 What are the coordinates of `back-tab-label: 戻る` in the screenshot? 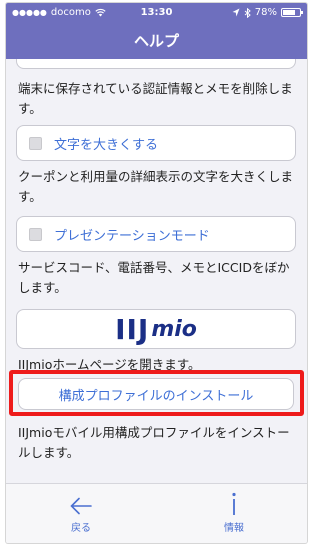 It's located at (81, 528).